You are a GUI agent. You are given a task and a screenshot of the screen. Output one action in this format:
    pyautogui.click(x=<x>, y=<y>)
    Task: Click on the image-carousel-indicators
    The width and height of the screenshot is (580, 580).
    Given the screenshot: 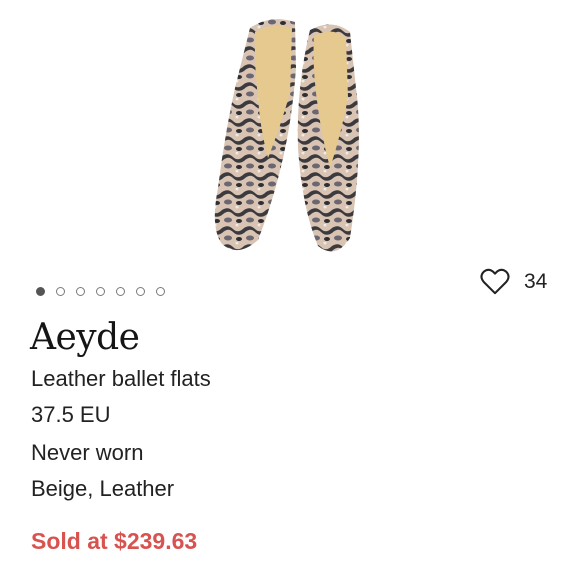 What is the action you would take?
    pyautogui.click(x=100, y=291)
    